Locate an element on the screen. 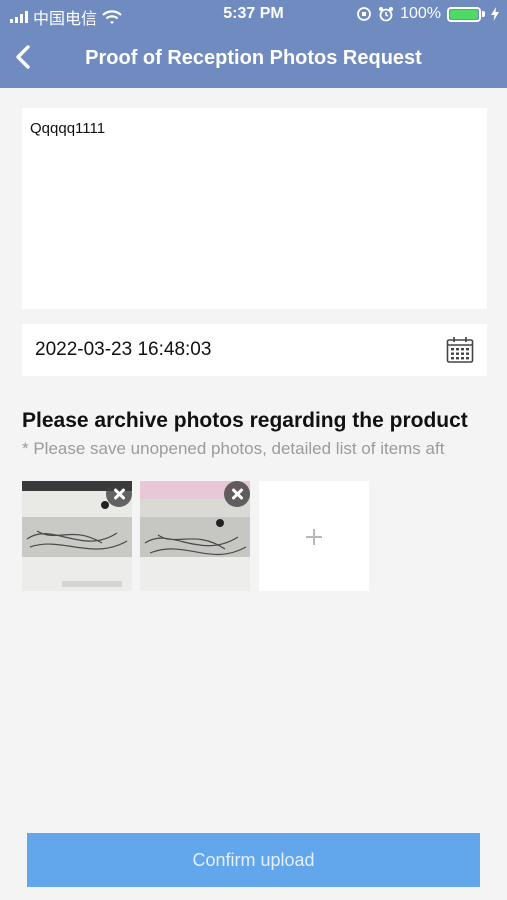  date-time-field: 2022-03-23 16:48:03 is located at coordinates (254, 350).